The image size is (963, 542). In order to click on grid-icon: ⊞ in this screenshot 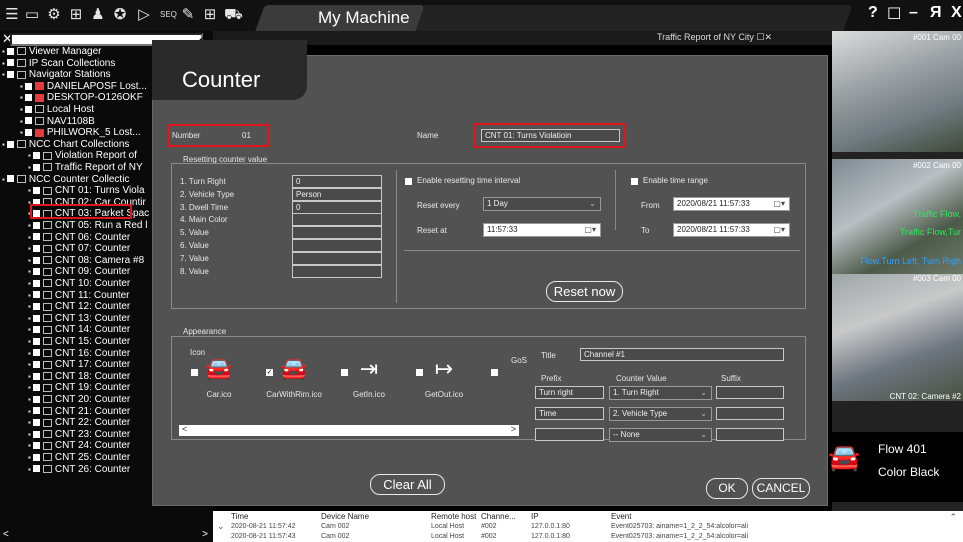, I will do `click(210, 15)`.